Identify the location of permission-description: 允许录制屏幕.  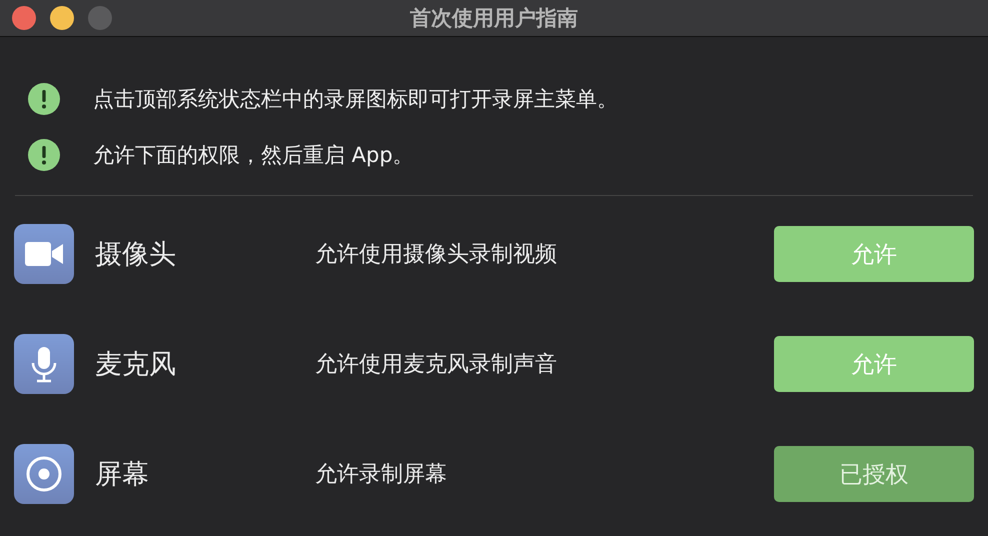
(381, 475).